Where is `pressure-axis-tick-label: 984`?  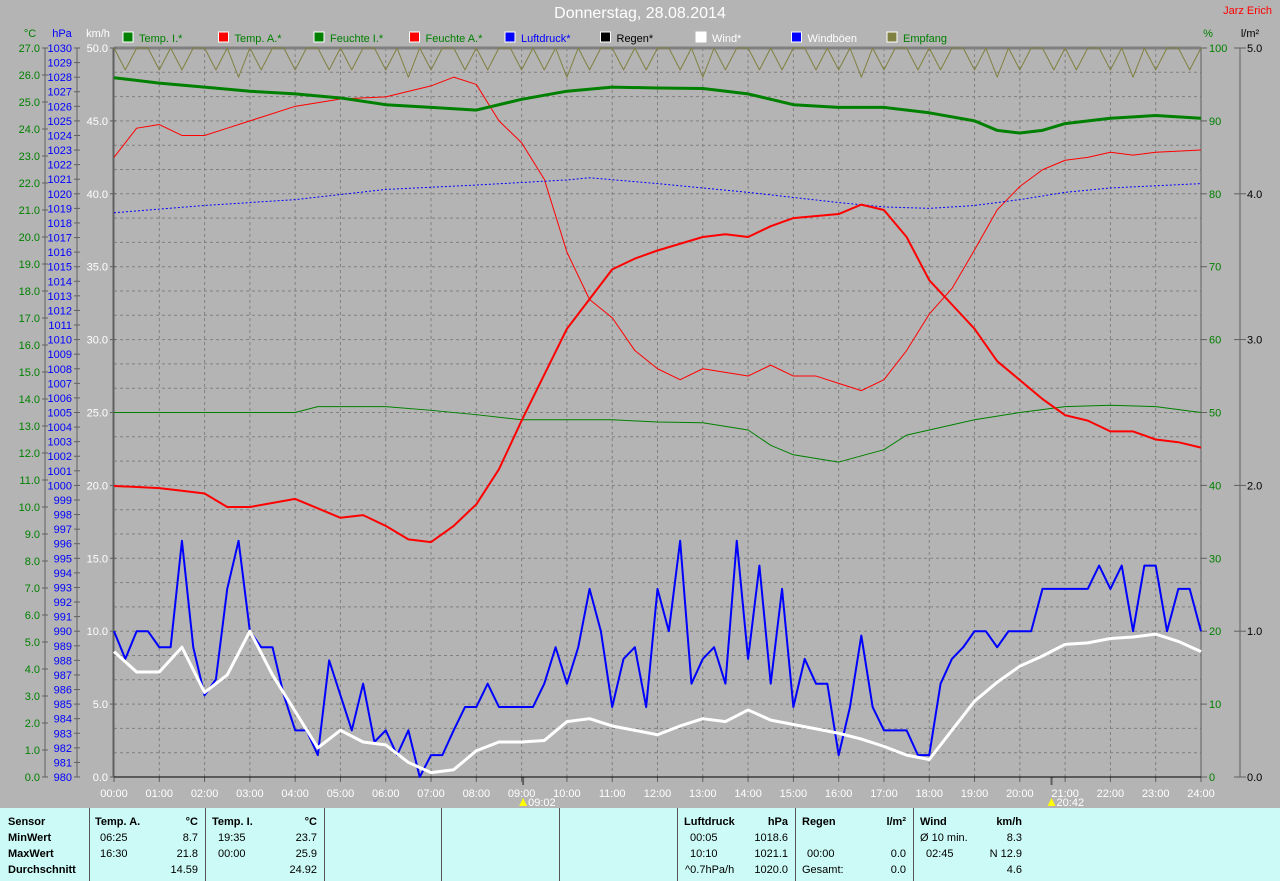
pressure-axis-tick-label: 984 is located at coordinates (63, 720).